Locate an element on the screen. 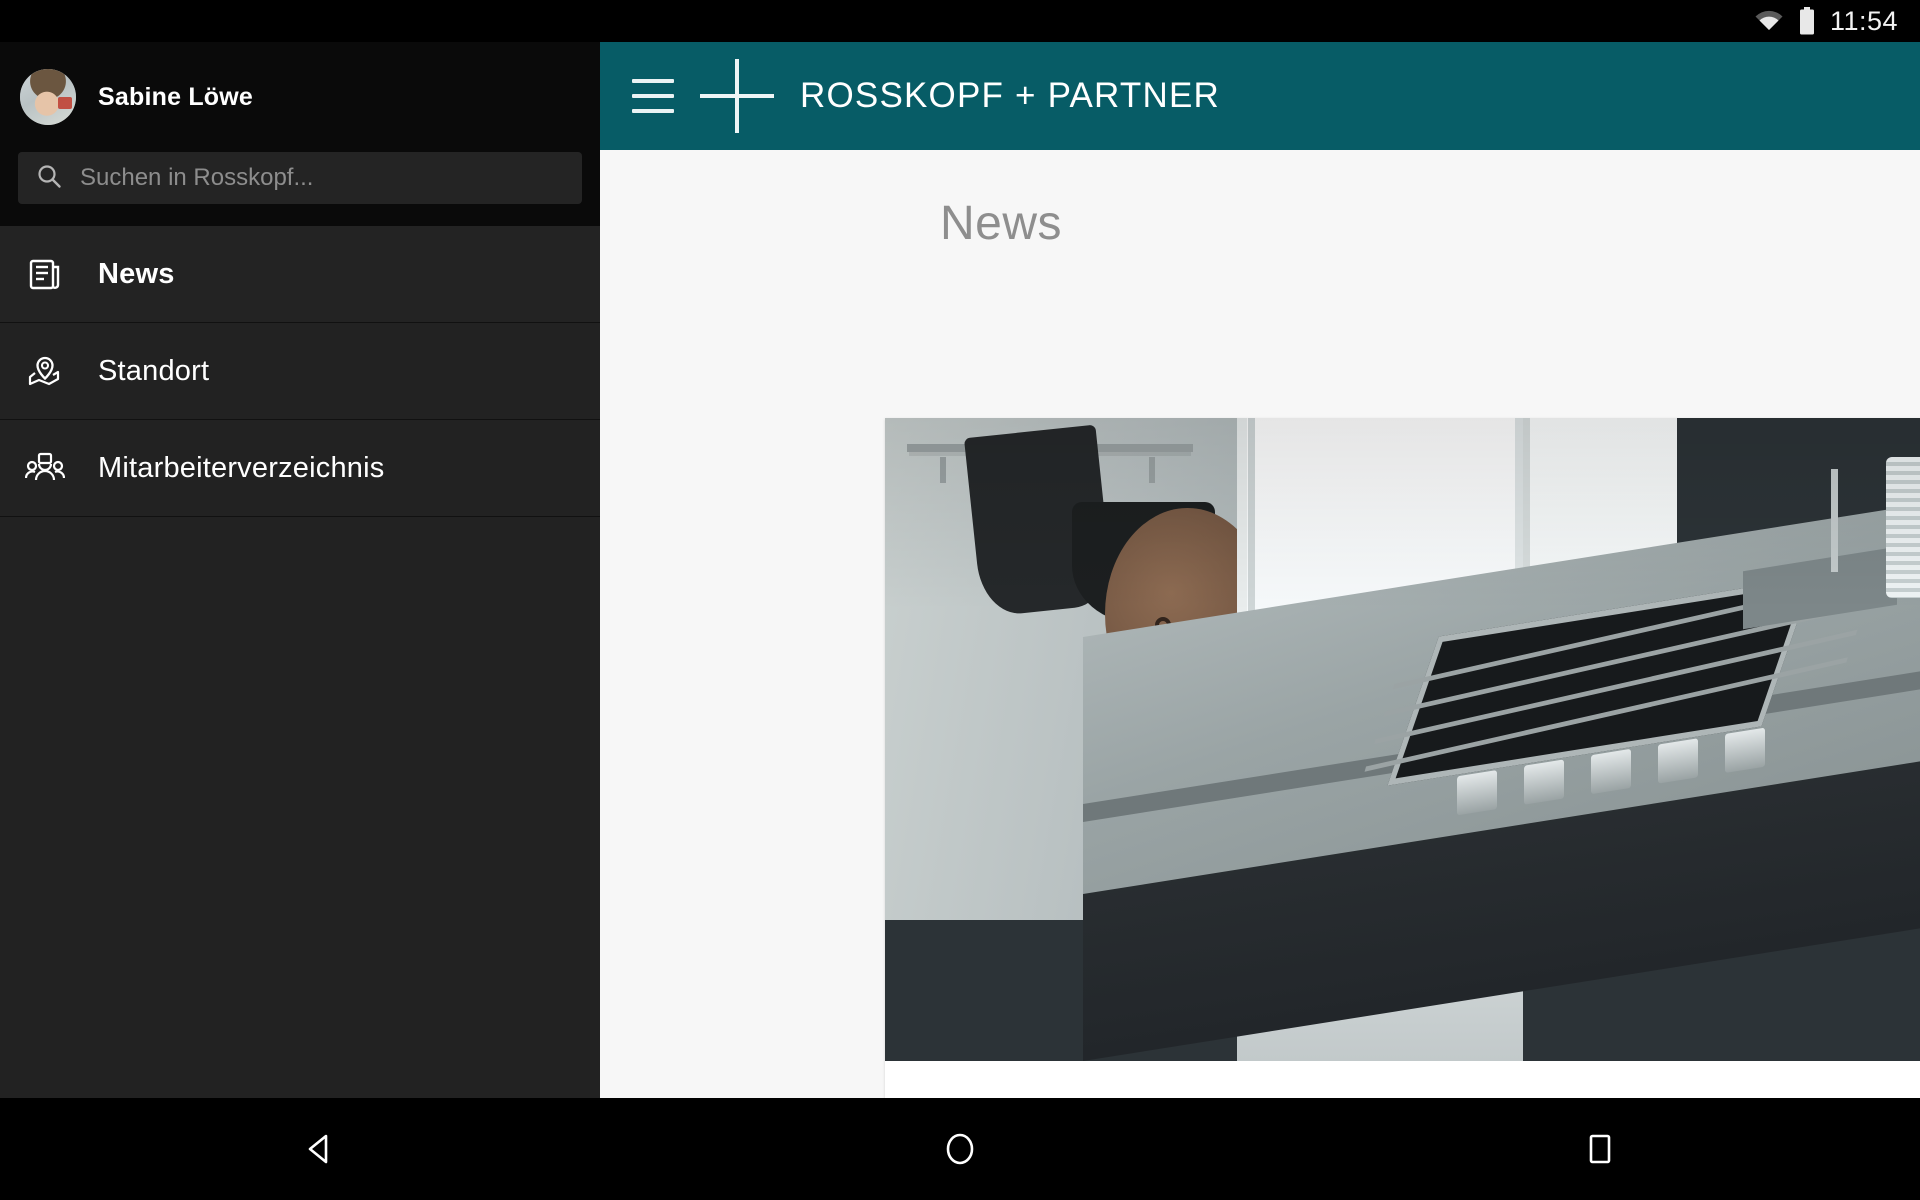 Image resolution: width=1920 pixels, height=1200 pixels. home-circle-icon is located at coordinates (960, 1149).